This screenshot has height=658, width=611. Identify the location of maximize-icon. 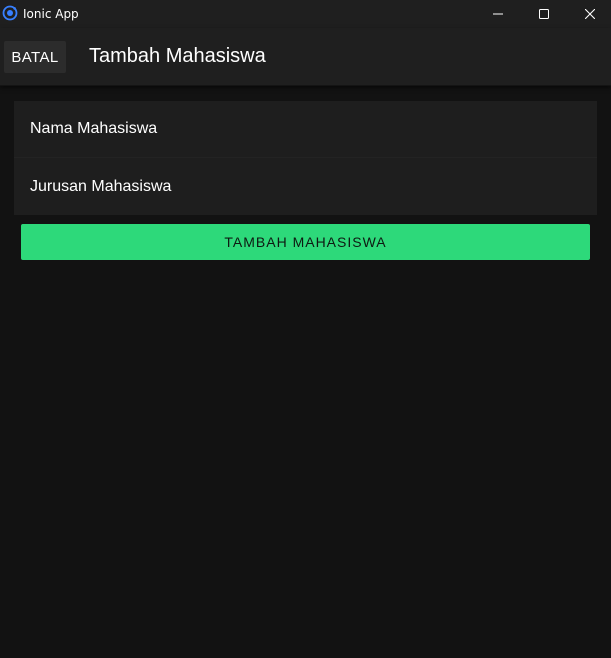
(544, 14).